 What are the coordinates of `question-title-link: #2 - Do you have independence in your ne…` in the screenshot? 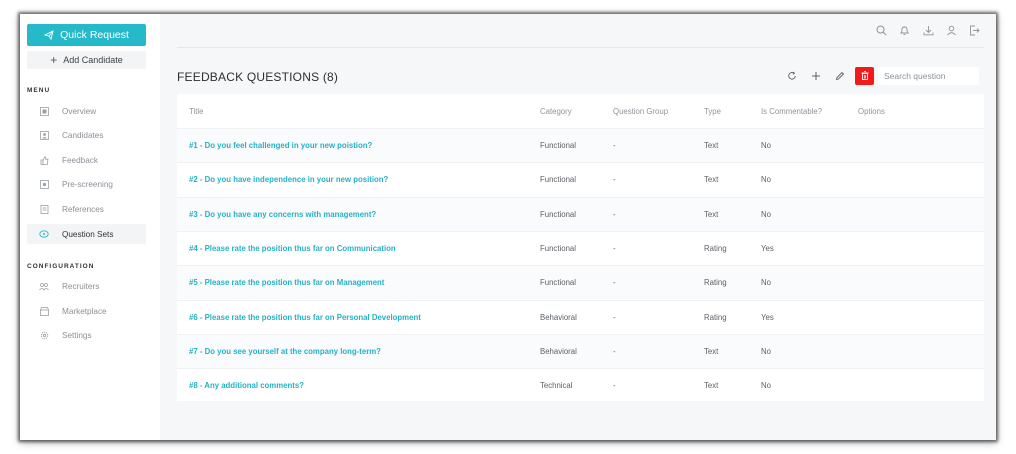 It's located at (288, 179).